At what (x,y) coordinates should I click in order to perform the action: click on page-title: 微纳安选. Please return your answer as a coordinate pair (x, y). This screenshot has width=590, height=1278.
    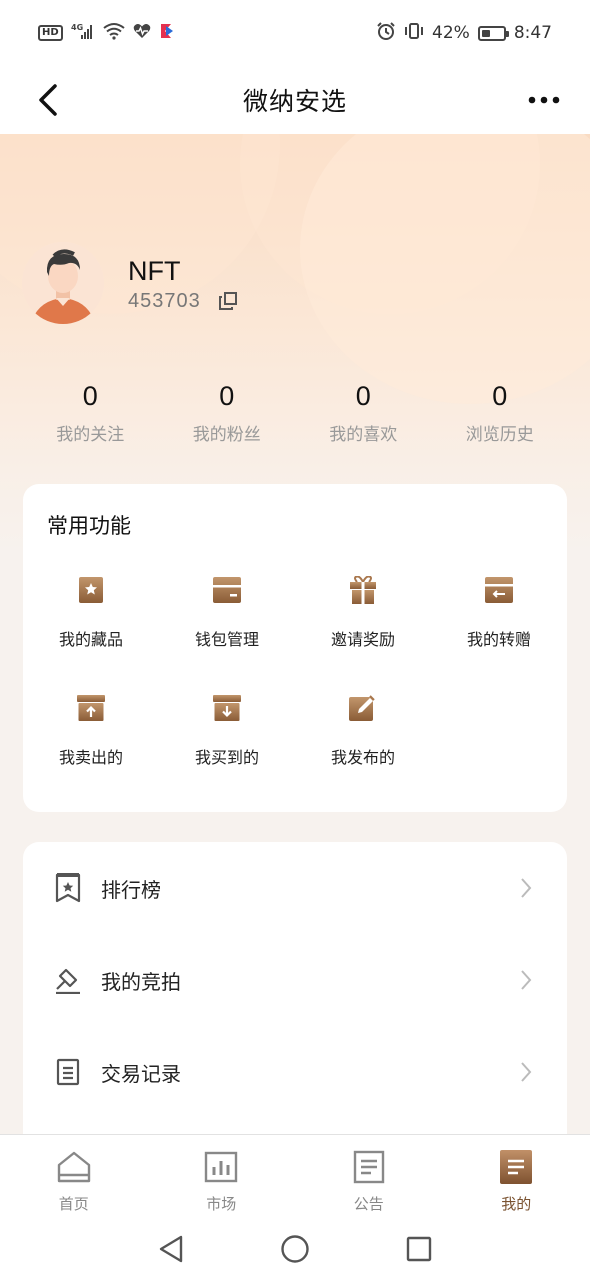
    Looking at the image, I should click on (294, 101).